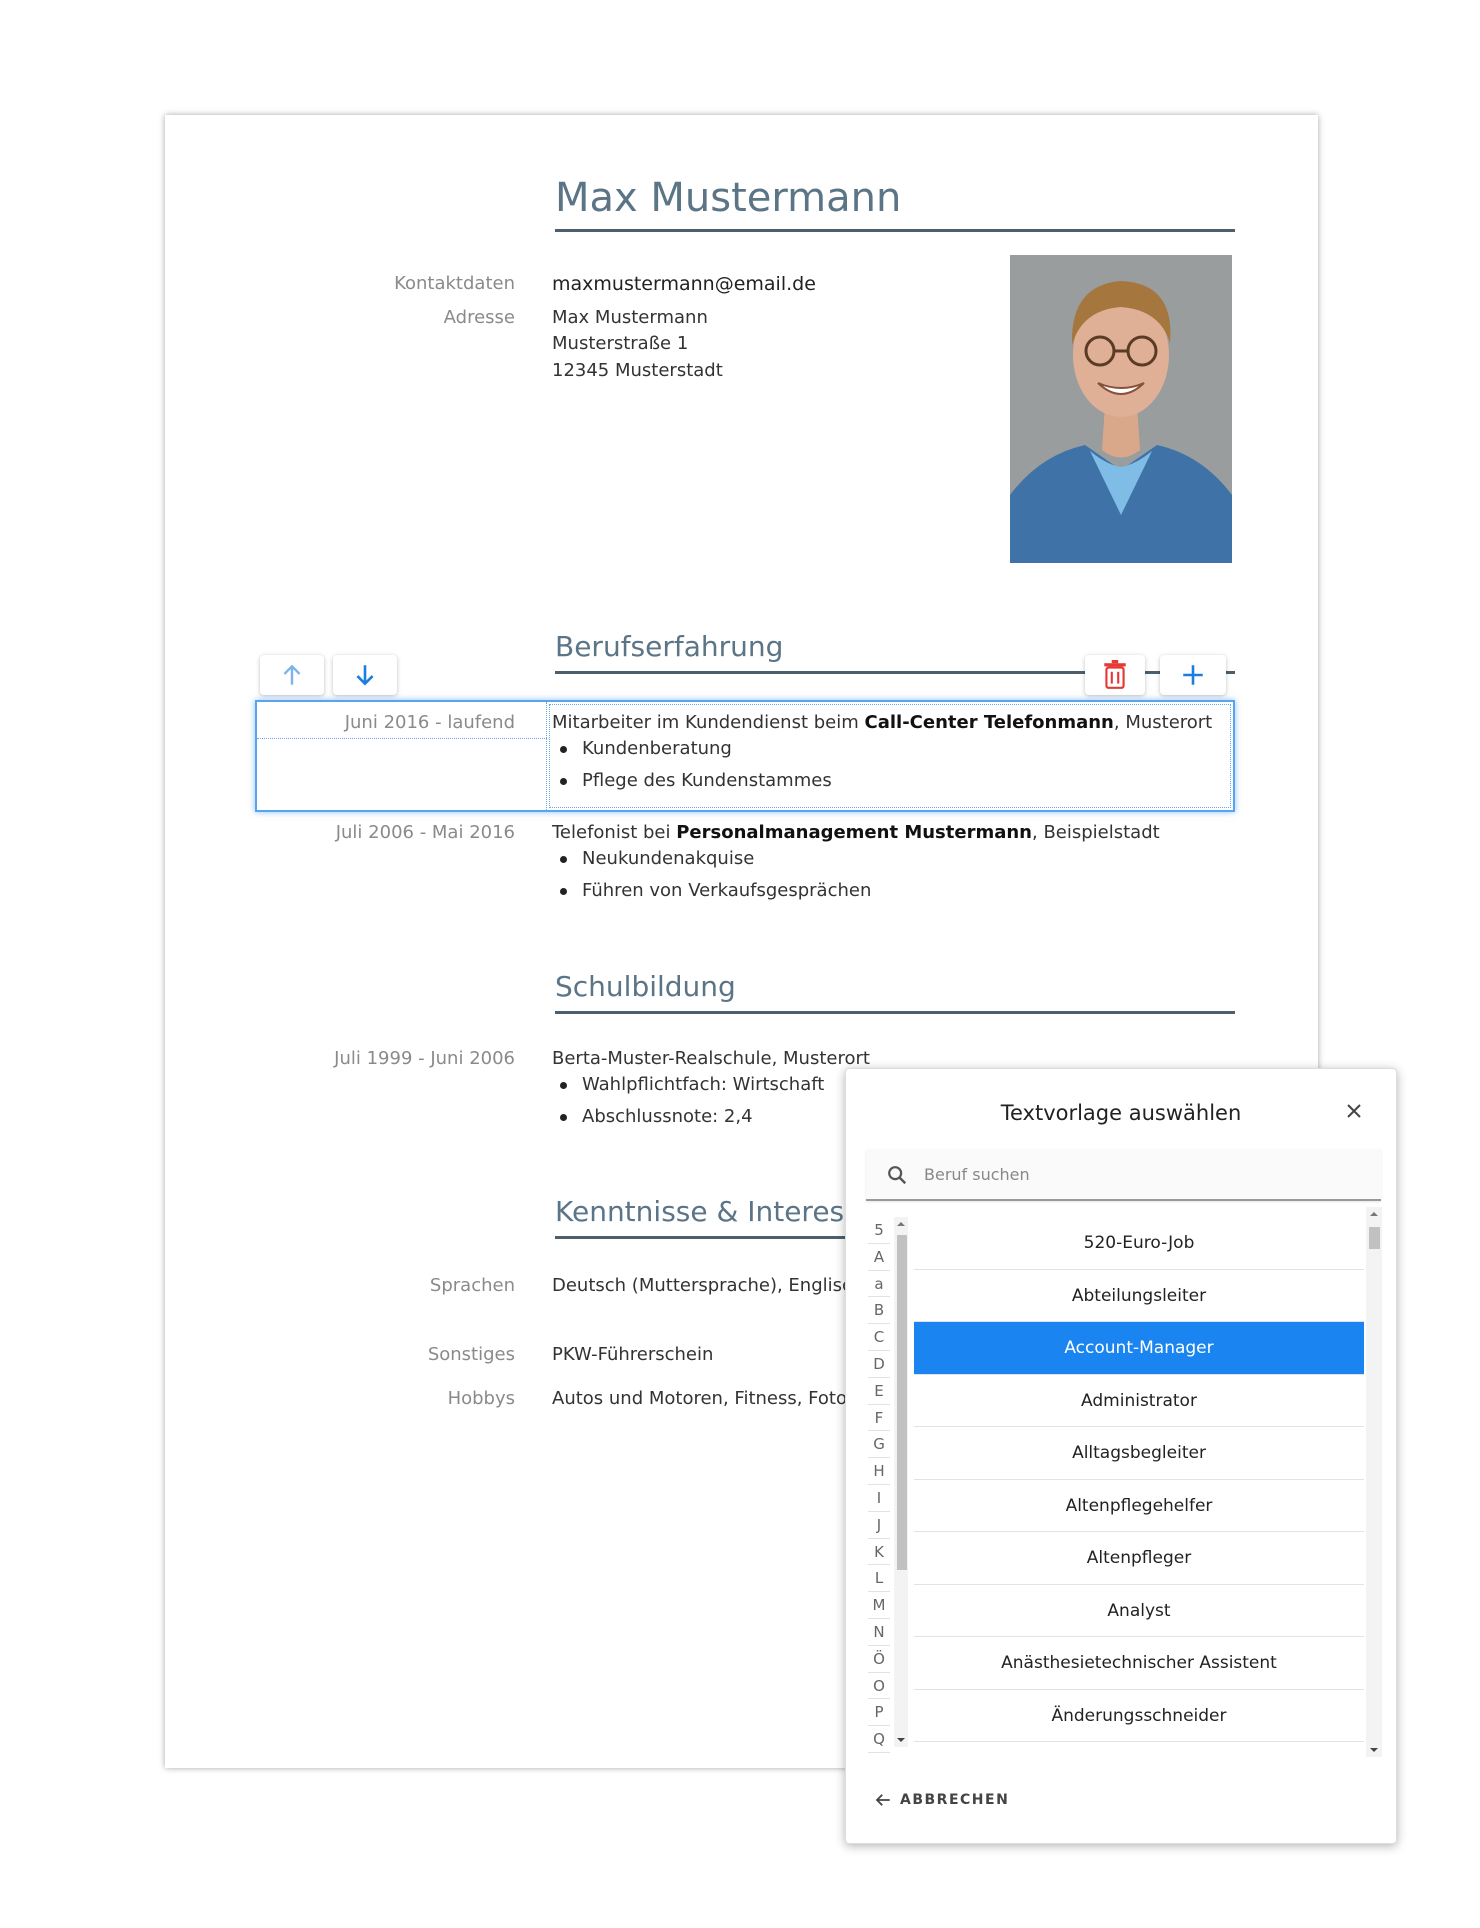  Describe the element at coordinates (471, 1354) in the screenshot. I see `skills-label-other: Sonstiges` at that location.